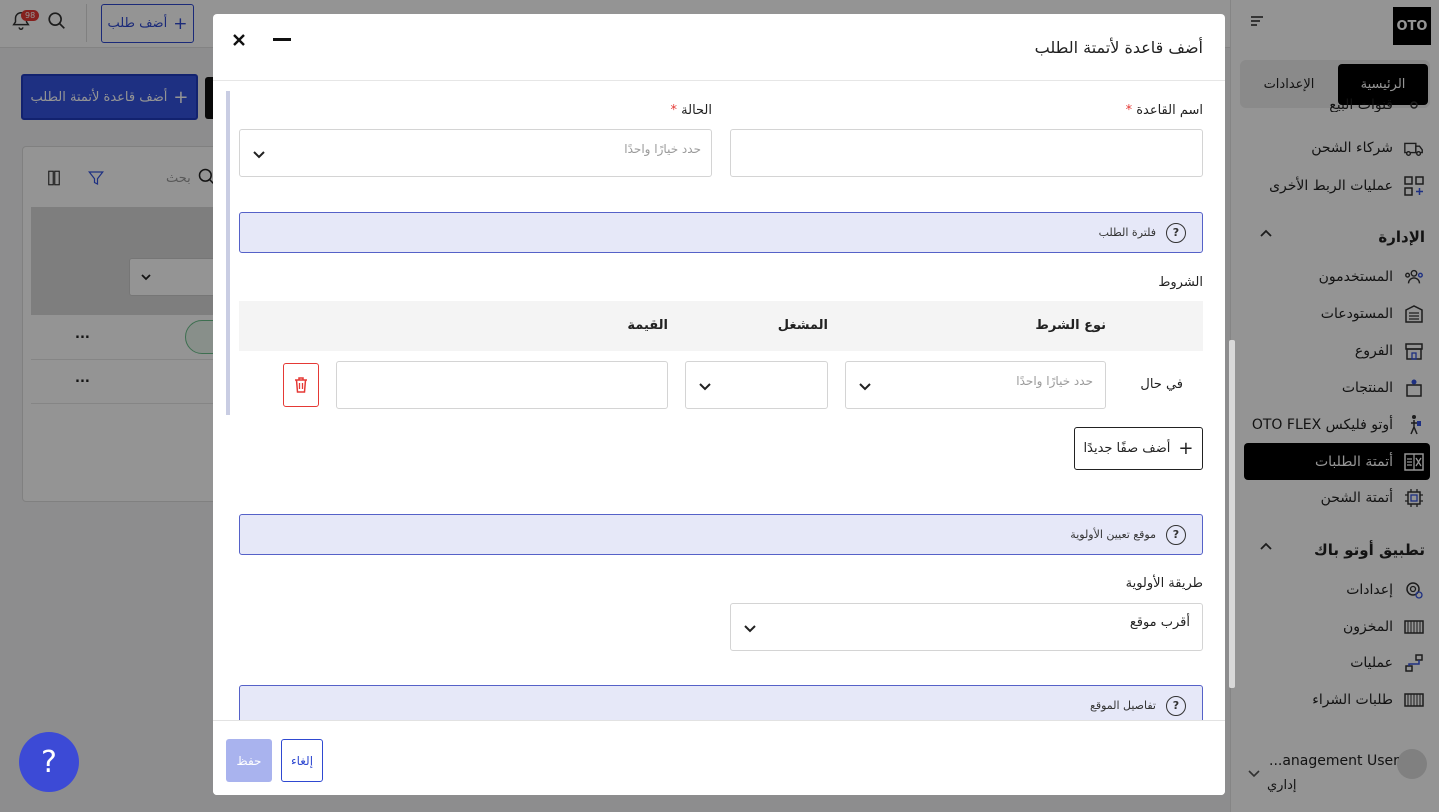  What do you see at coordinates (1113, 534) in the screenshot?
I see `banner-text: موقع تعيين الأولوية` at bounding box center [1113, 534].